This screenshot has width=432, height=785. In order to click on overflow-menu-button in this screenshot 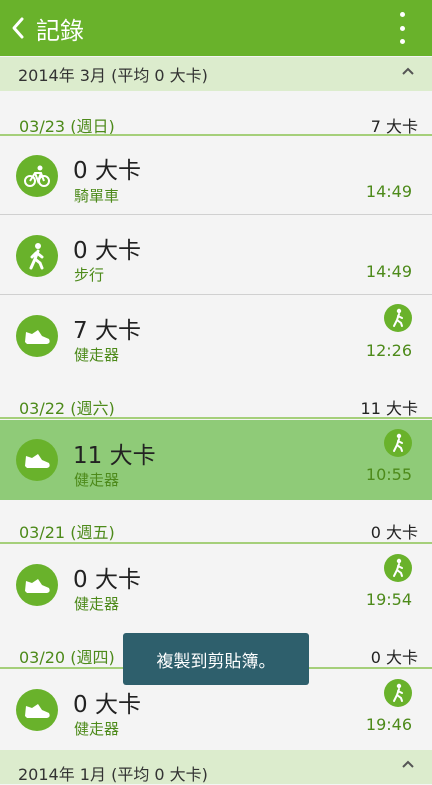, I will do `click(402, 28)`.